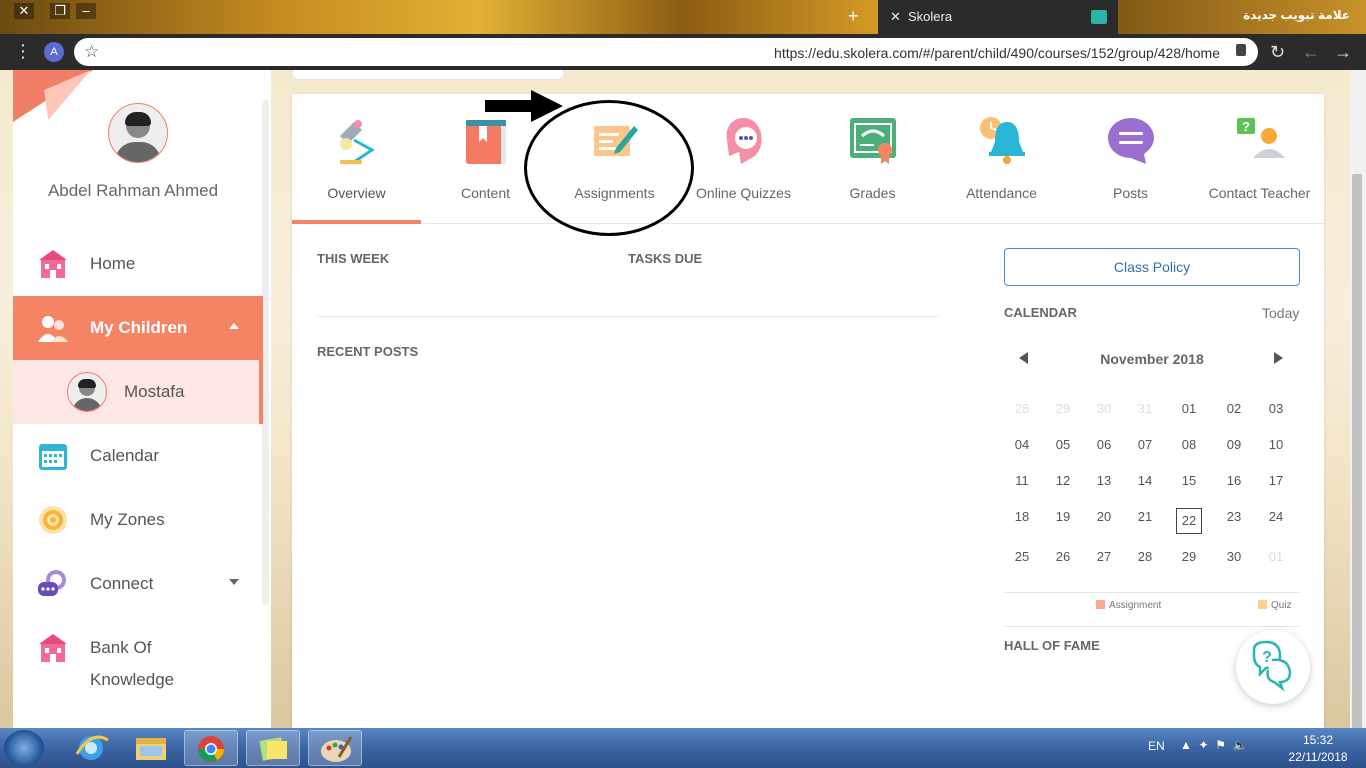 This screenshot has width=1366, height=768. I want to click on lamp-icon, so click(357, 142).